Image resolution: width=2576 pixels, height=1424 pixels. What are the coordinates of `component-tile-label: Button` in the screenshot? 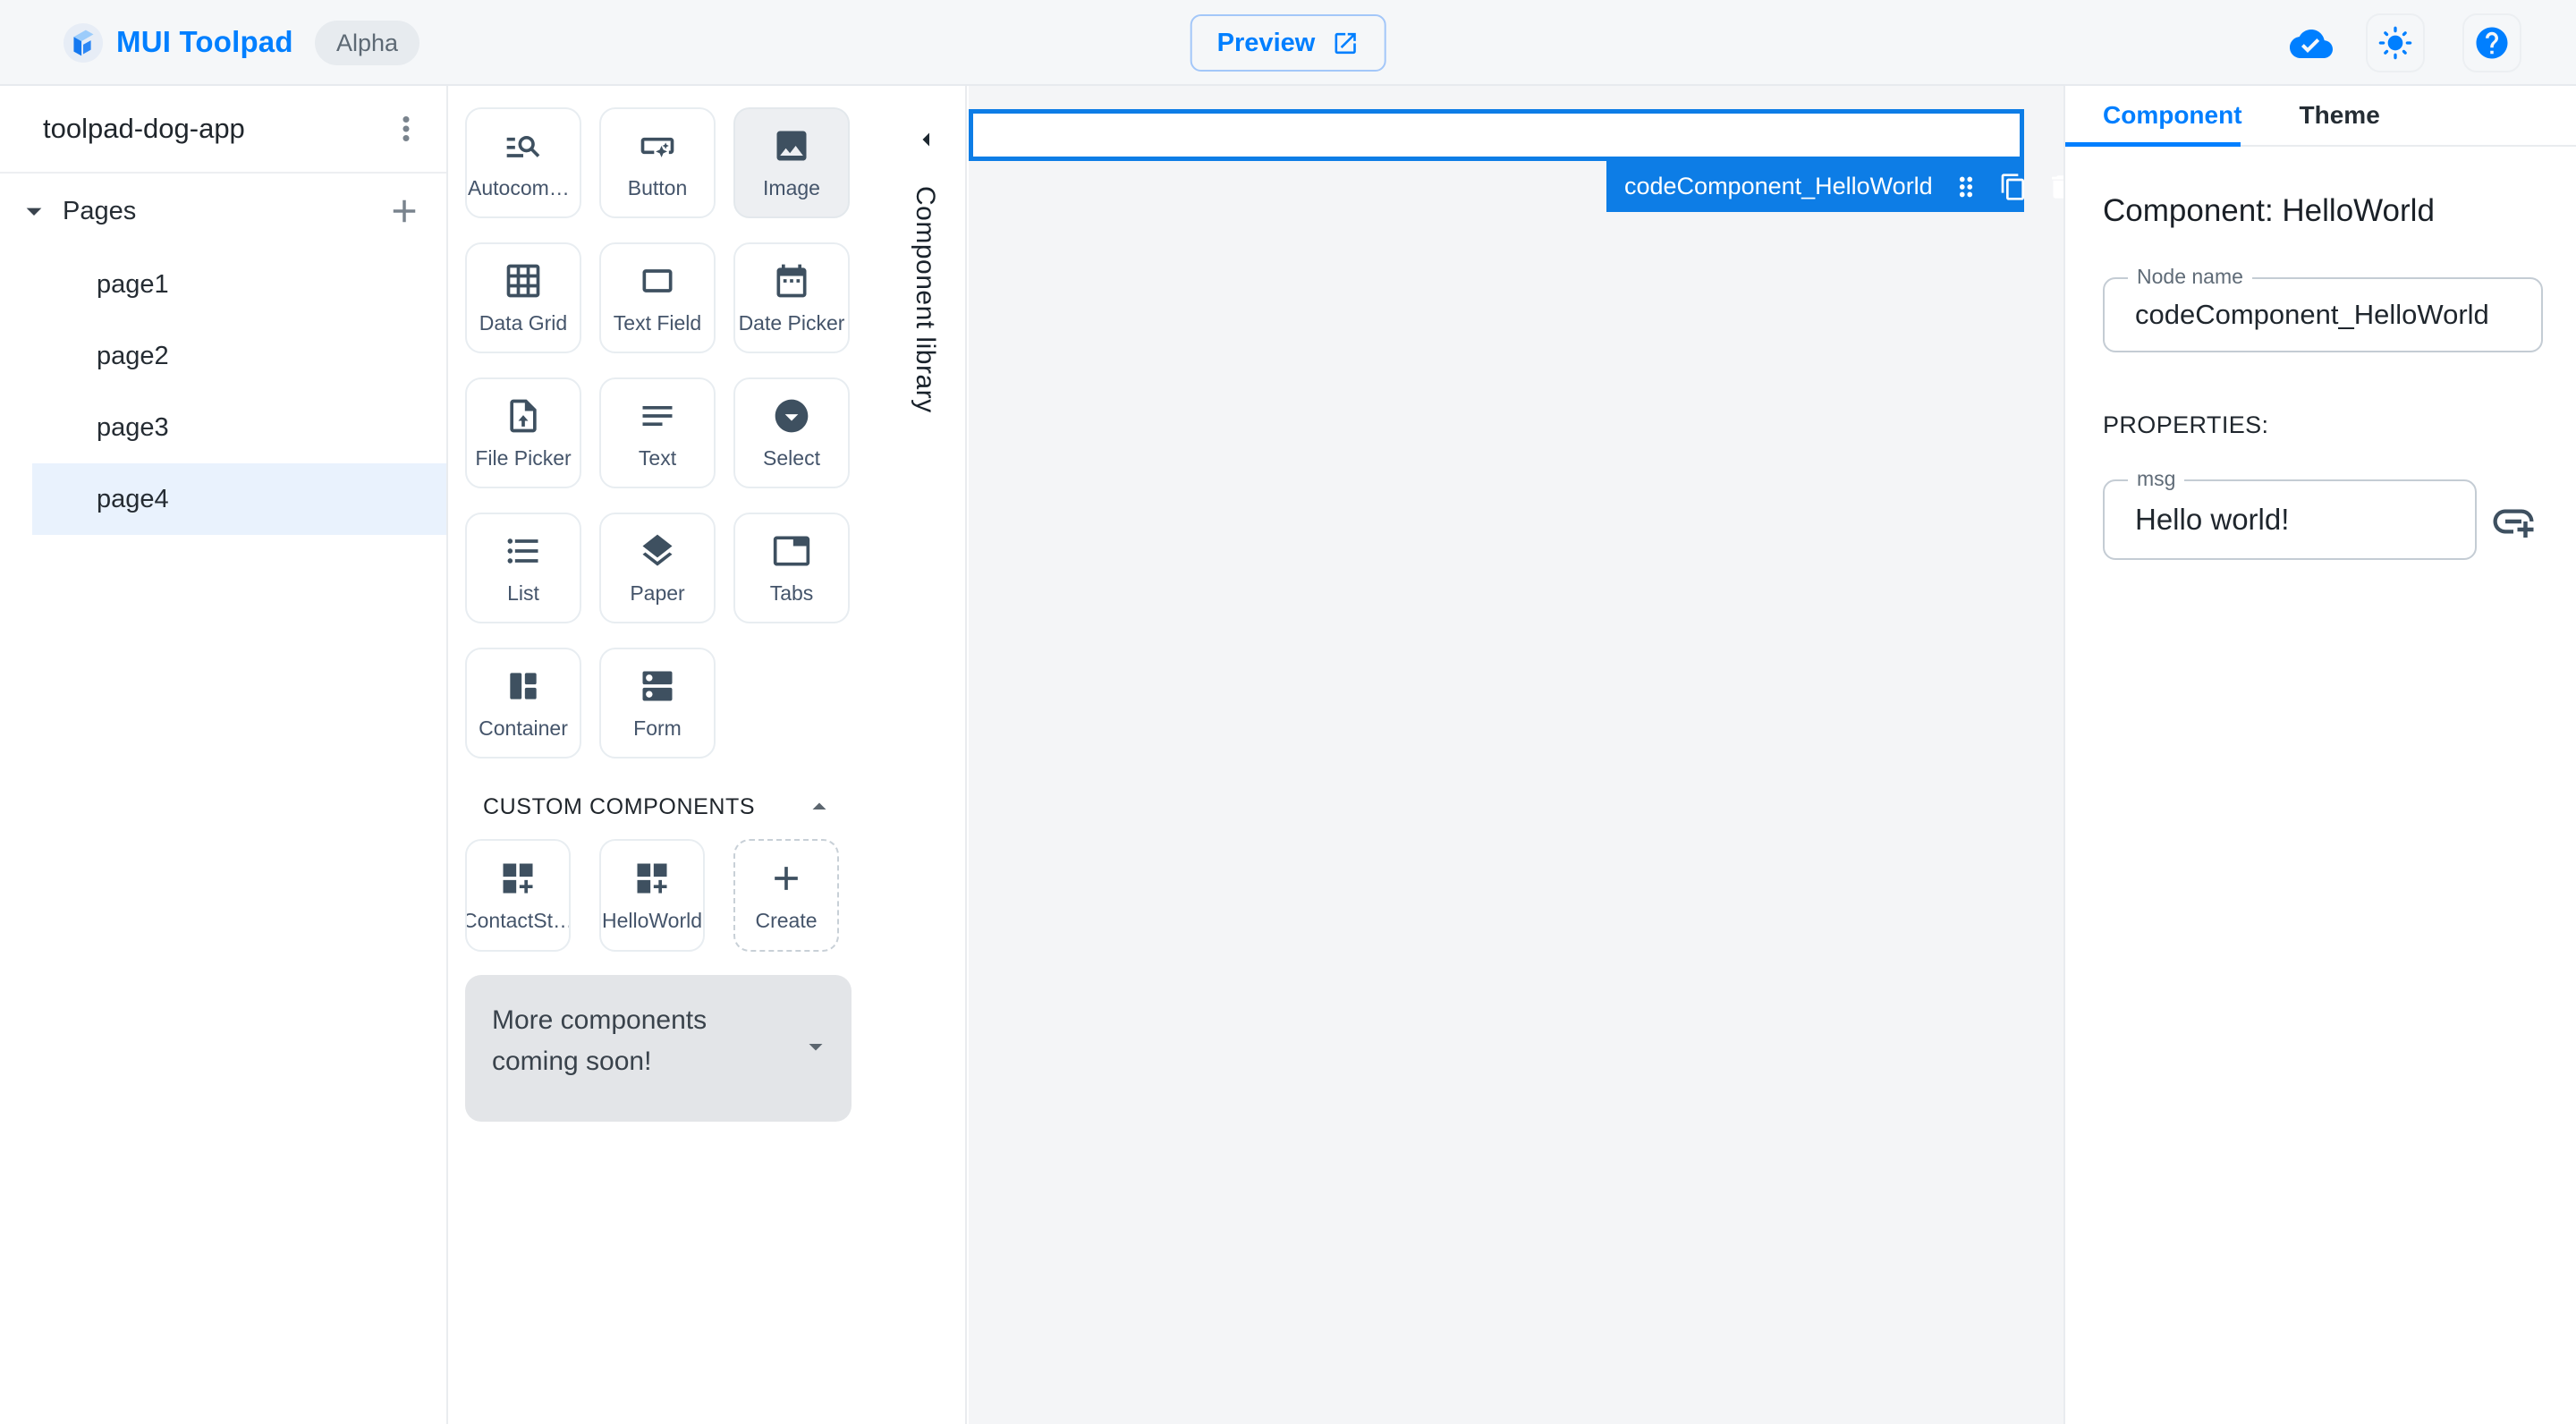 It's located at (657, 187).